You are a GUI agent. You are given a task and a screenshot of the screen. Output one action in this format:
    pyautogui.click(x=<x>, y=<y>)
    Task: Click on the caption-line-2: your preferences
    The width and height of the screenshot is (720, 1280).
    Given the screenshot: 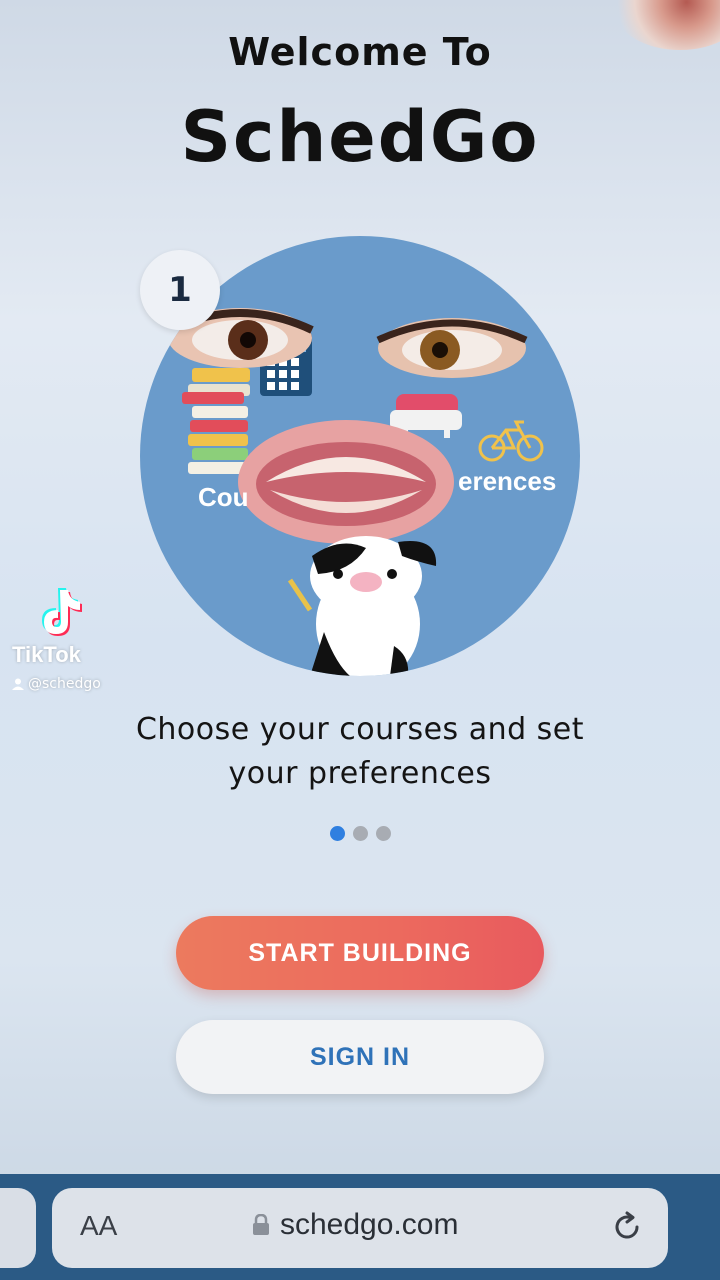 What is the action you would take?
    pyautogui.click(x=360, y=773)
    